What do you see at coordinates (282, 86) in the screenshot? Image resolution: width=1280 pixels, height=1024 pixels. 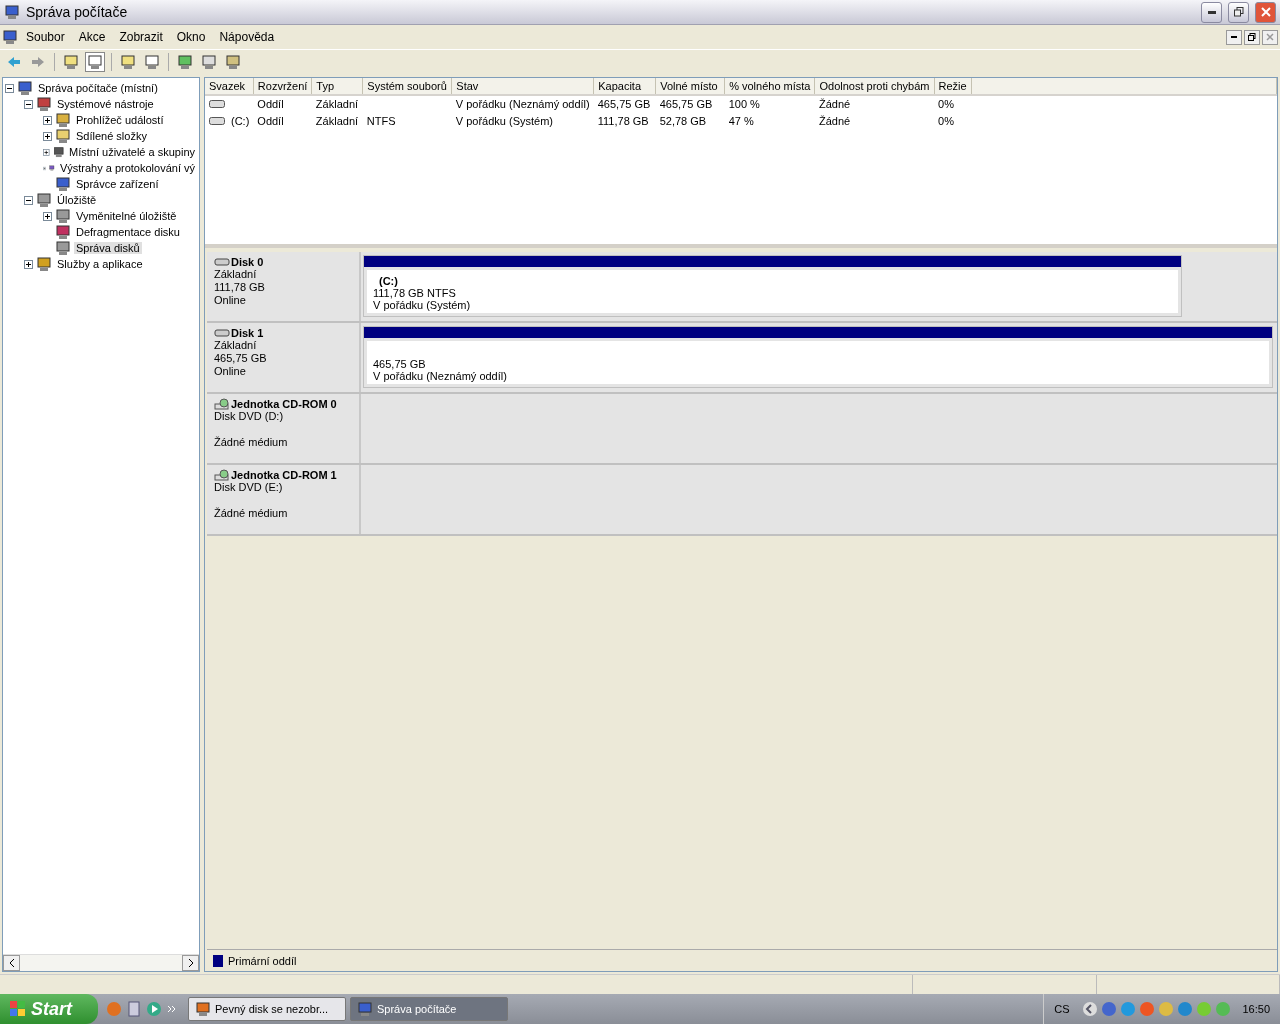 I see `column-header: Rozvržení` at bounding box center [282, 86].